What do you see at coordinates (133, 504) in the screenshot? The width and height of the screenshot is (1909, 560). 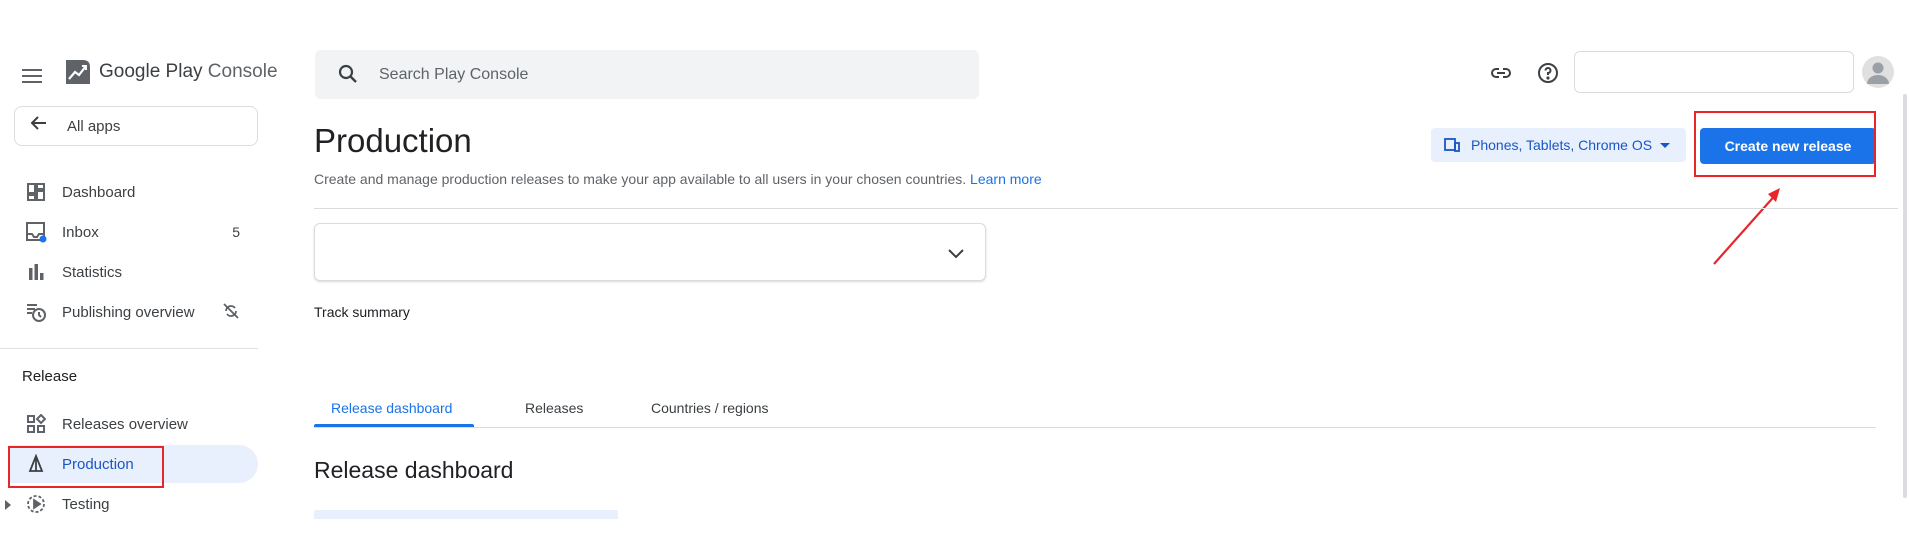 I see `sidebar-item-testing: Testing` at bounding box center [133, 504].